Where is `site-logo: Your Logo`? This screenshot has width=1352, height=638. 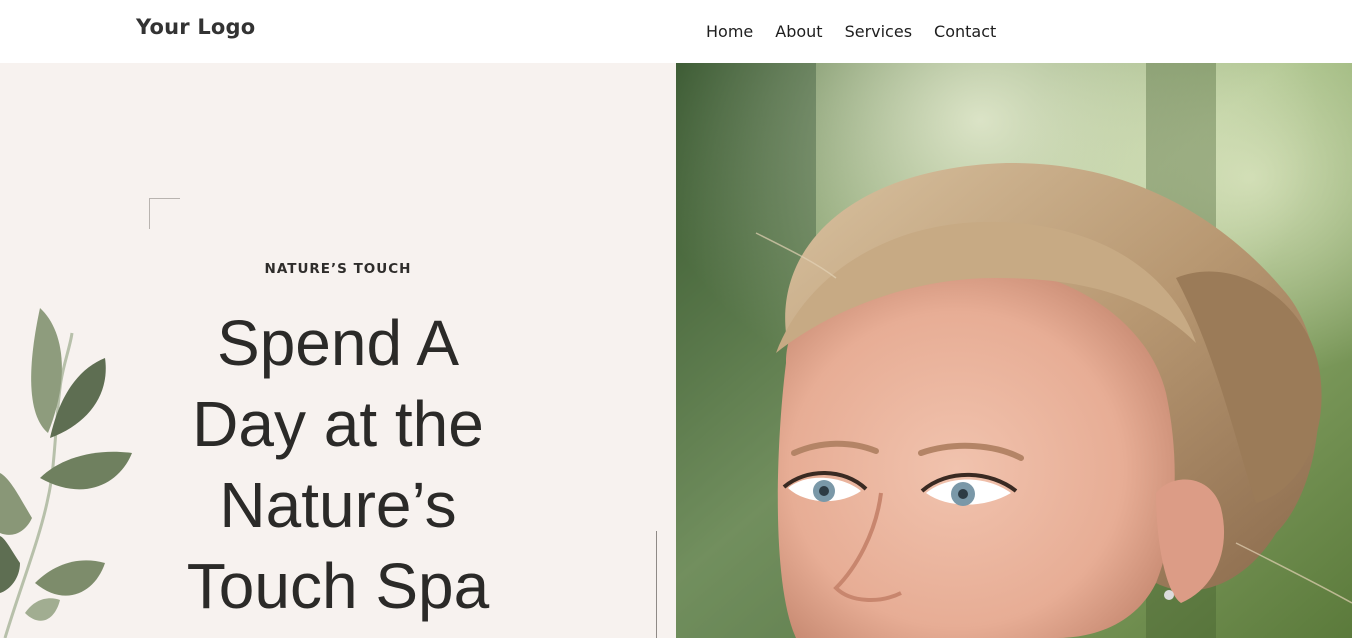 site-logo: Your Logo is located at coordinates (195, 27).